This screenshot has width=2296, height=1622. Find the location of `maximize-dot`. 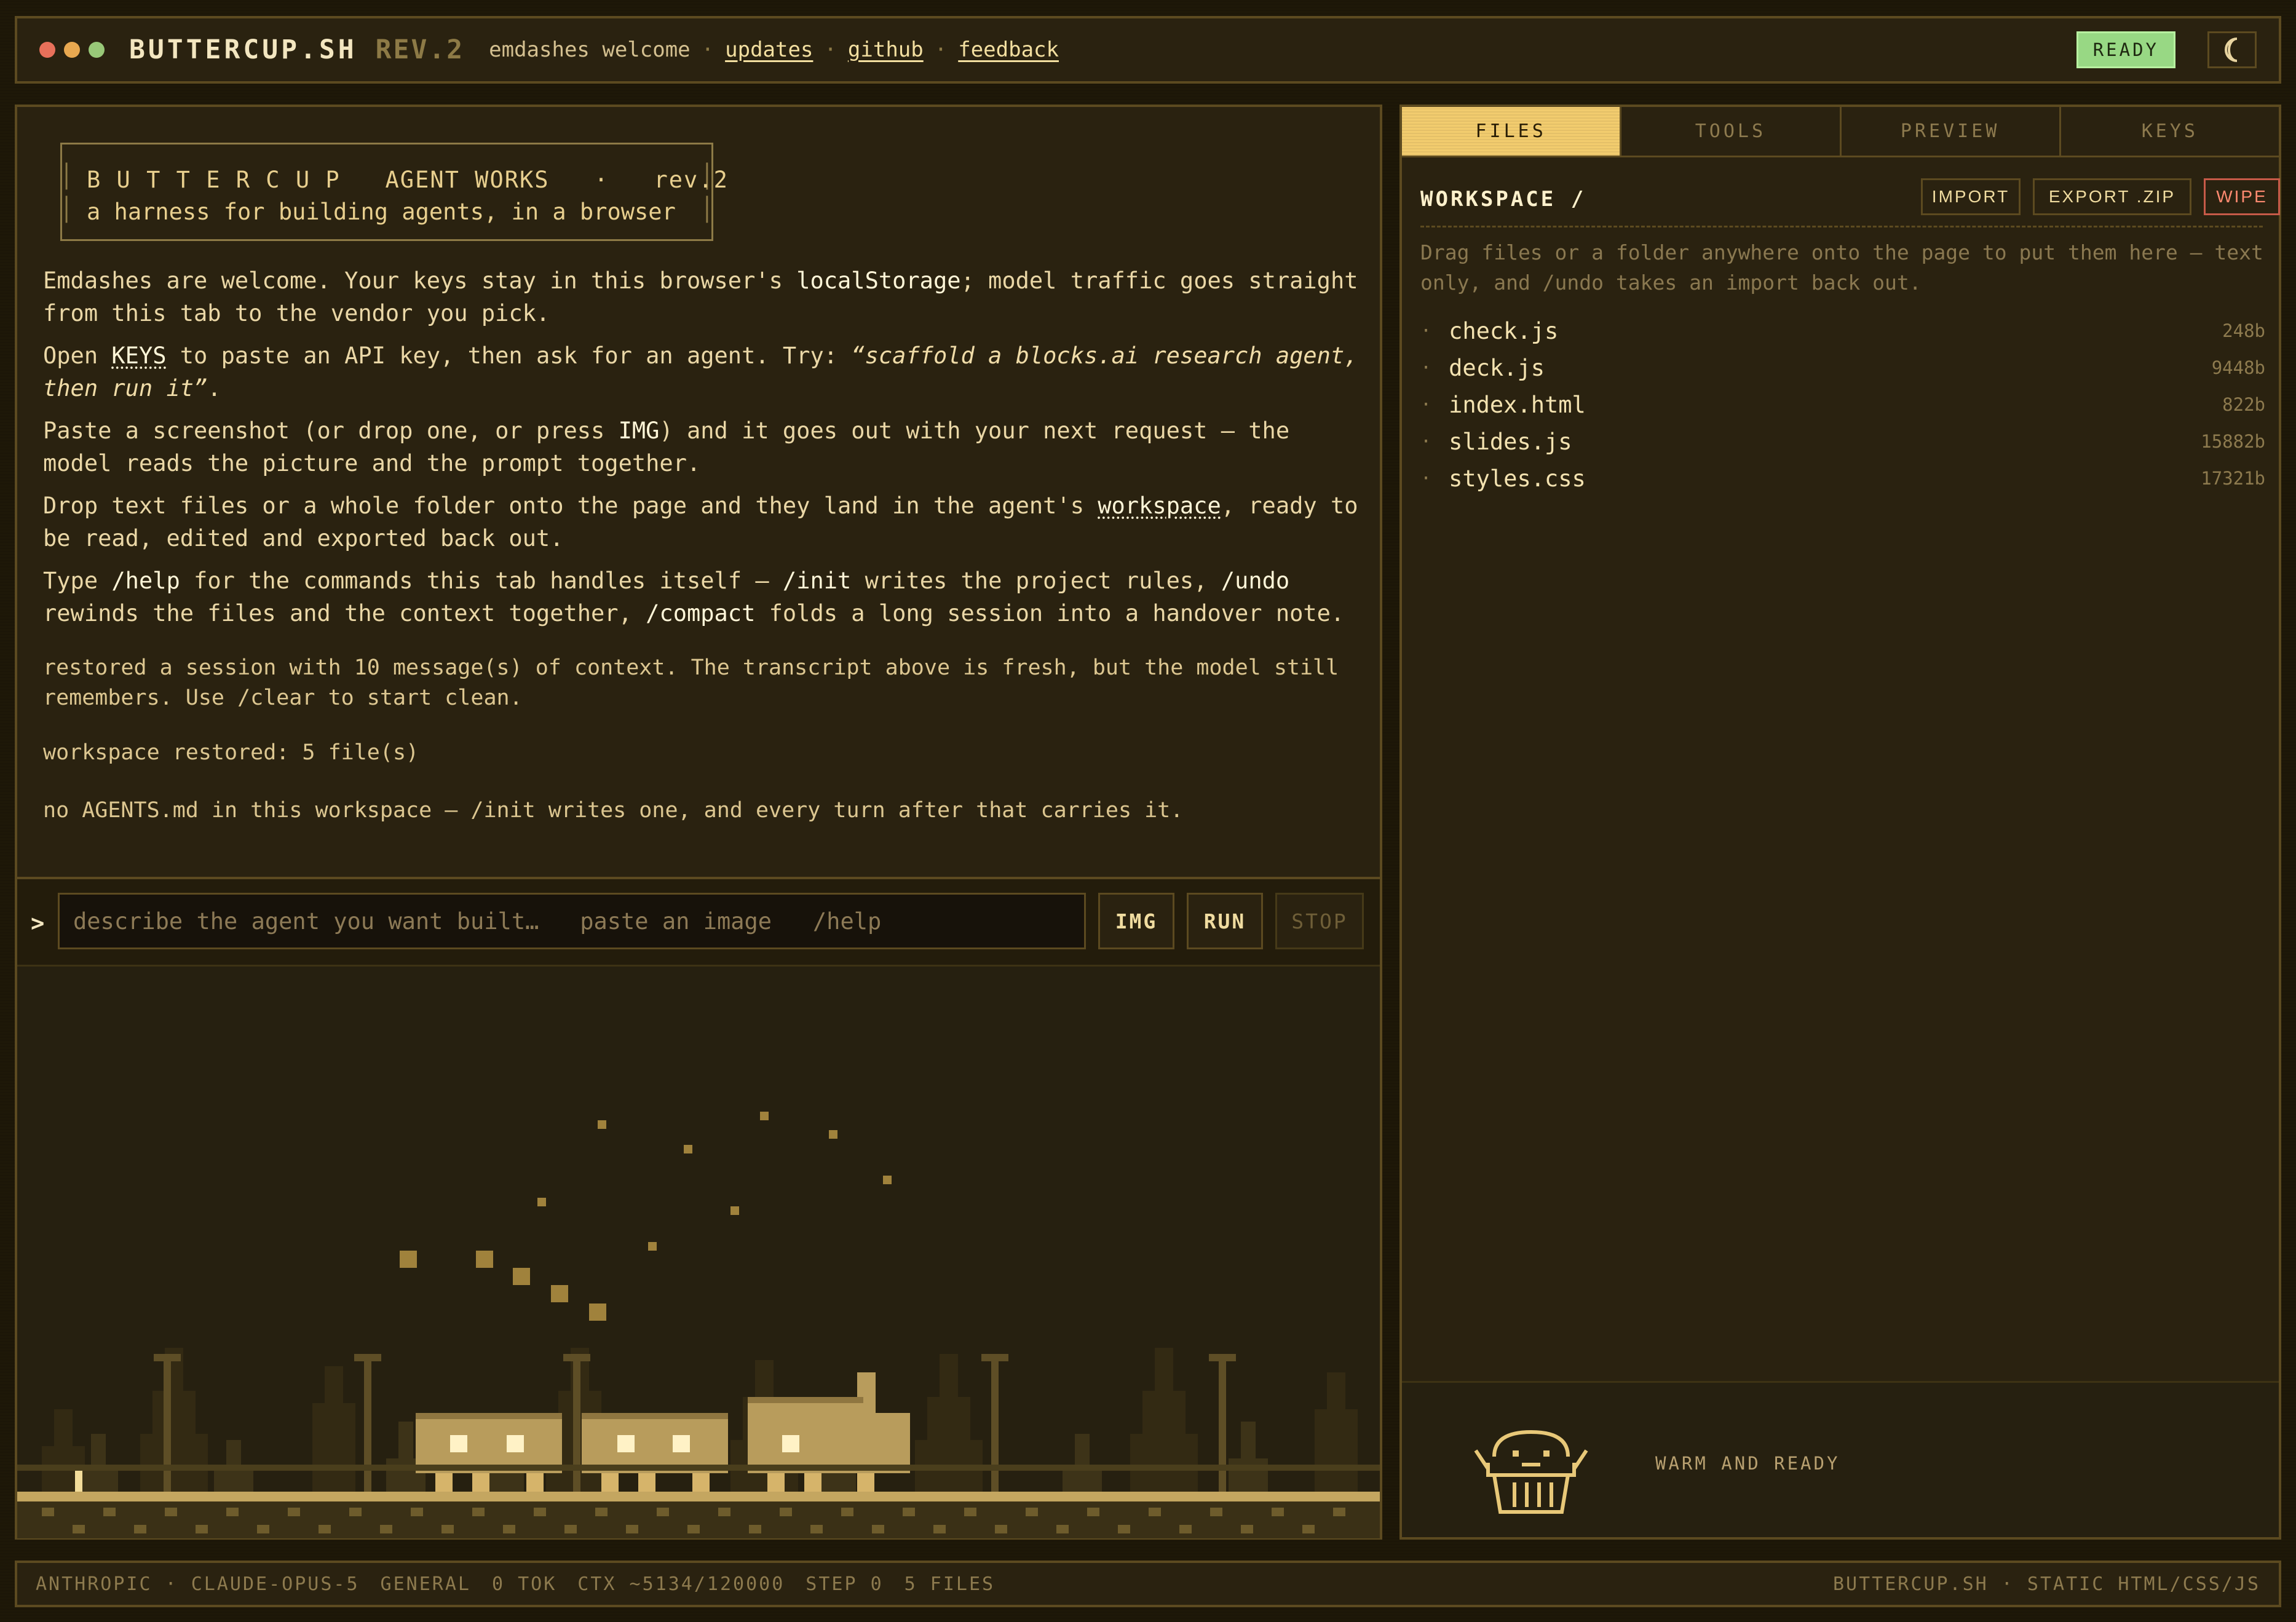

maximize-dot is located at coordinates (97, 50).